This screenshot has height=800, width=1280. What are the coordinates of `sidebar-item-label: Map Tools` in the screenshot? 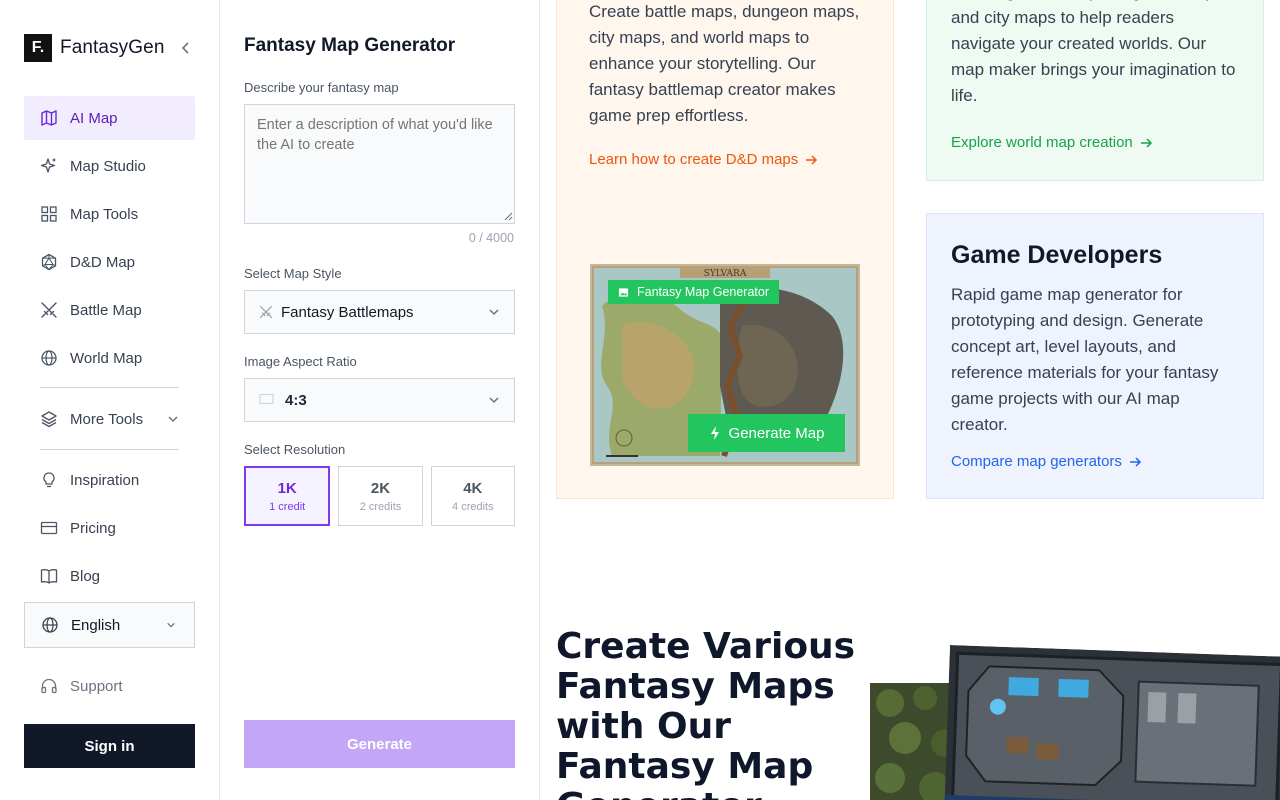 It's located at (104, 214).